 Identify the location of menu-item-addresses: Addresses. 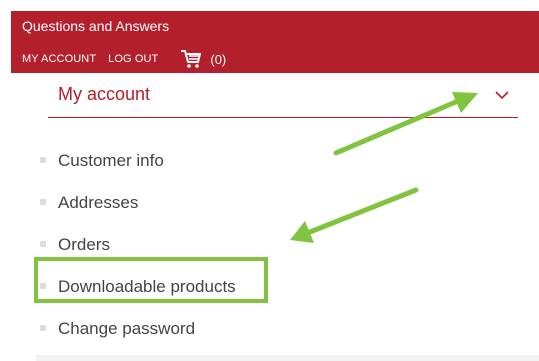
(285, 203).